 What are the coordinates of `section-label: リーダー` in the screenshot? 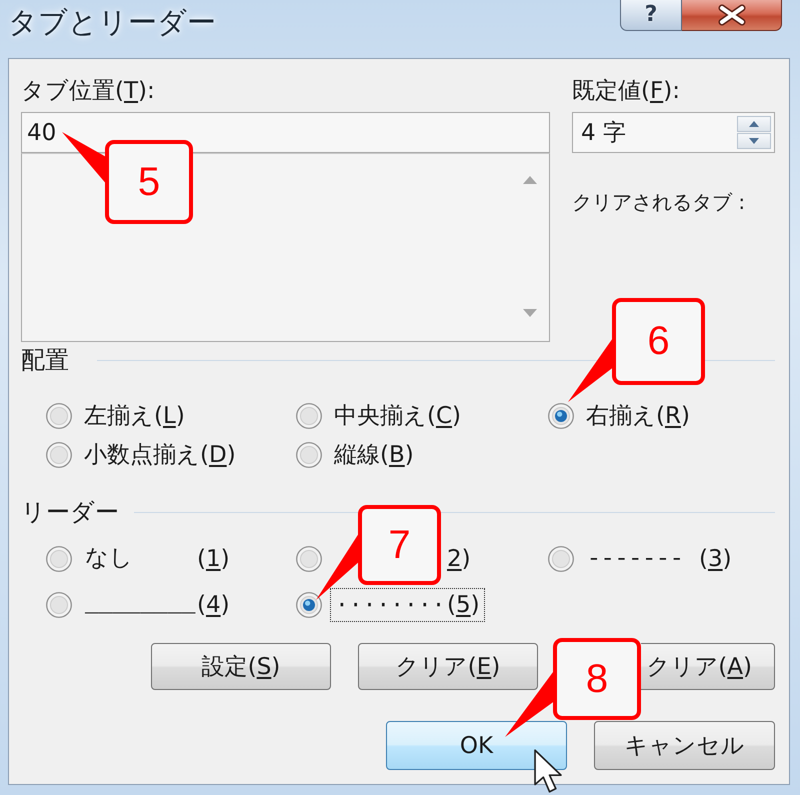 It's located at (70, 512).